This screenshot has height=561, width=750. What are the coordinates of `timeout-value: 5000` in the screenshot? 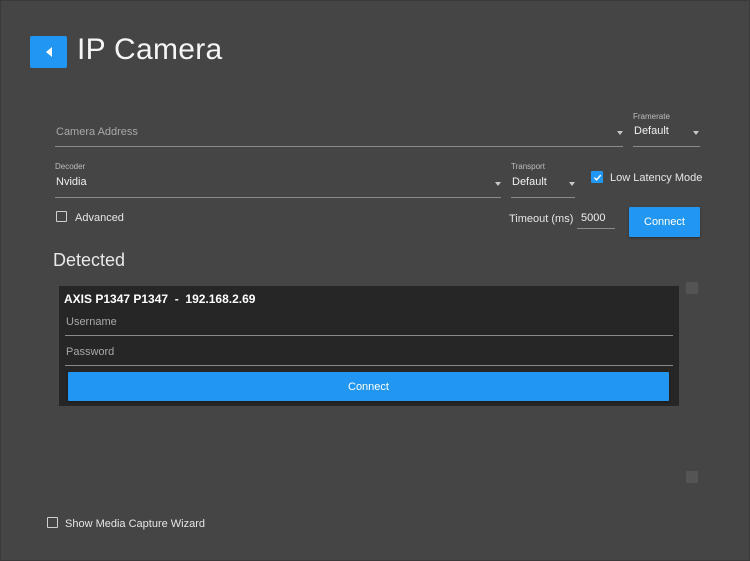 It's located at (593, 218).